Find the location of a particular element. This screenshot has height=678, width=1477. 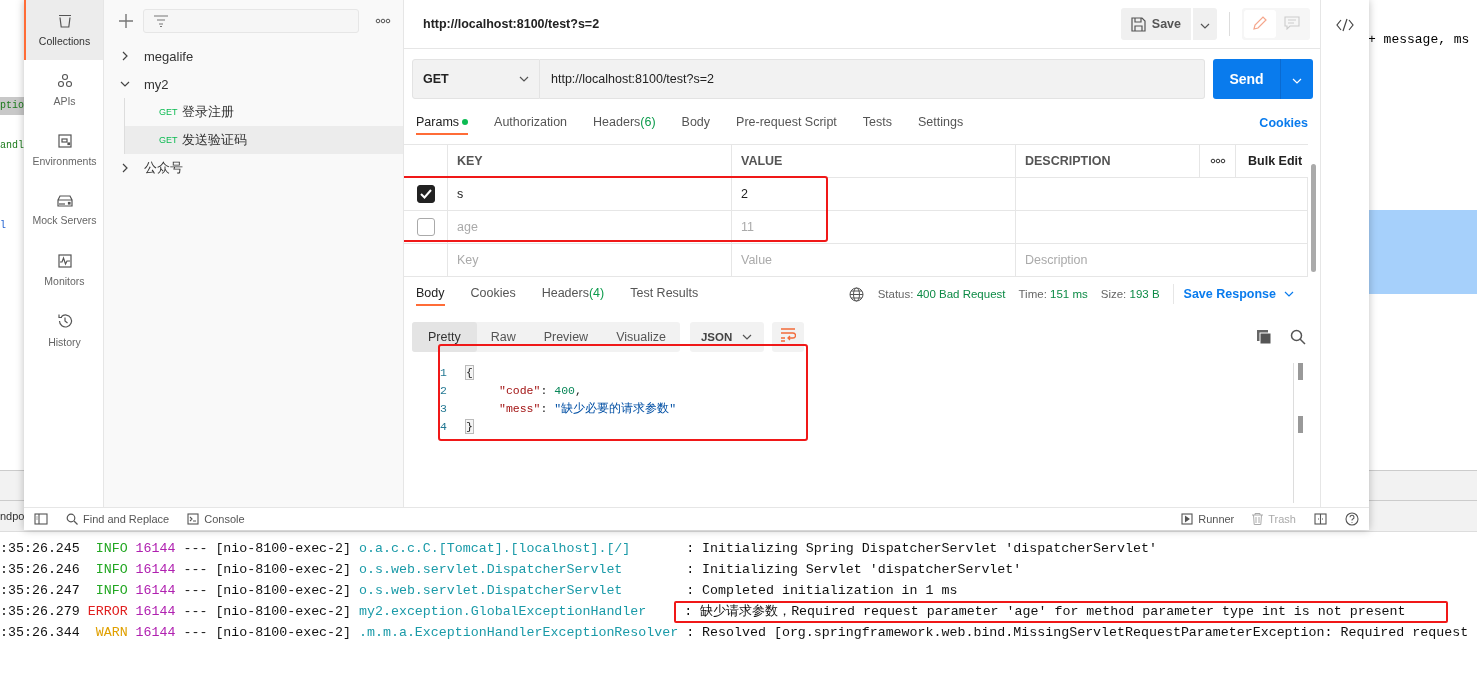

response-stat: Status: 400 Bad Request is located at coordinates (941, 294).